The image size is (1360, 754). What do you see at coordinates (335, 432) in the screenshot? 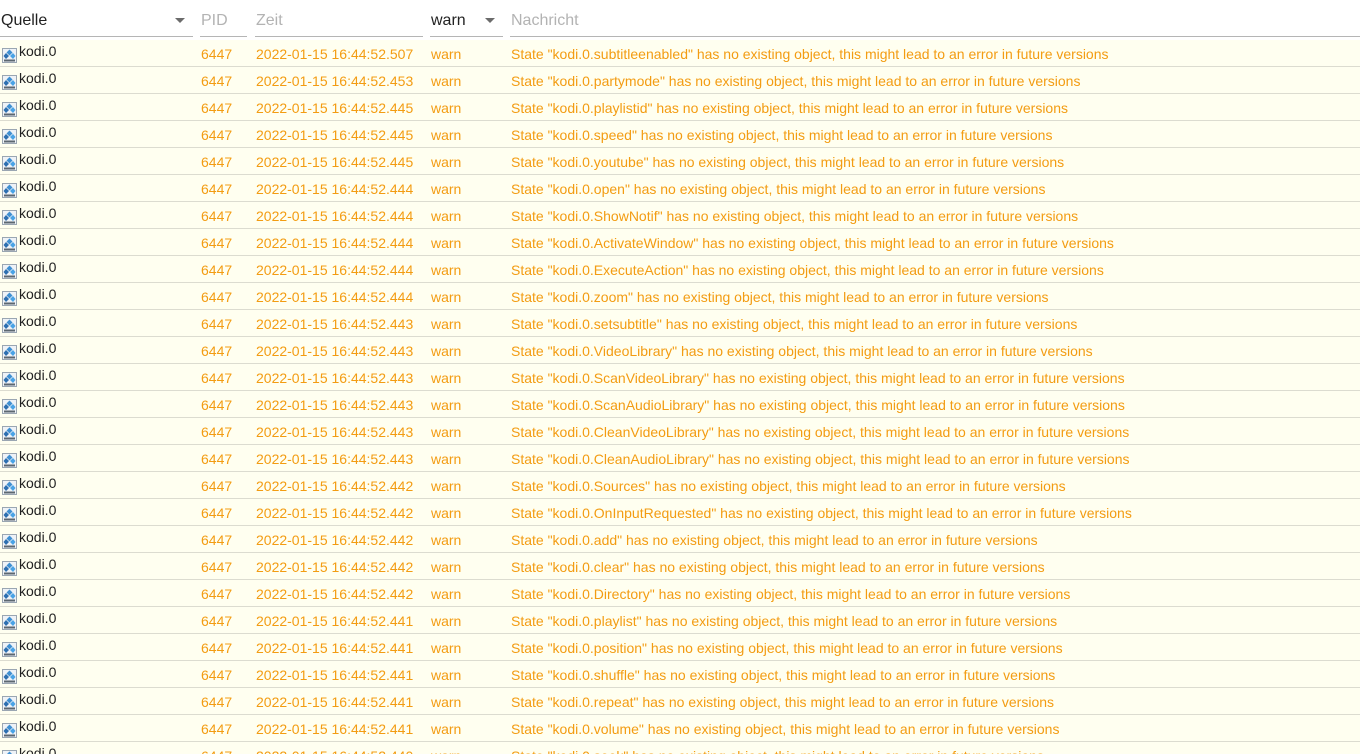
I see `log-time: 2022-01-15 16:44:52.443` at bounding box center [335, 432].